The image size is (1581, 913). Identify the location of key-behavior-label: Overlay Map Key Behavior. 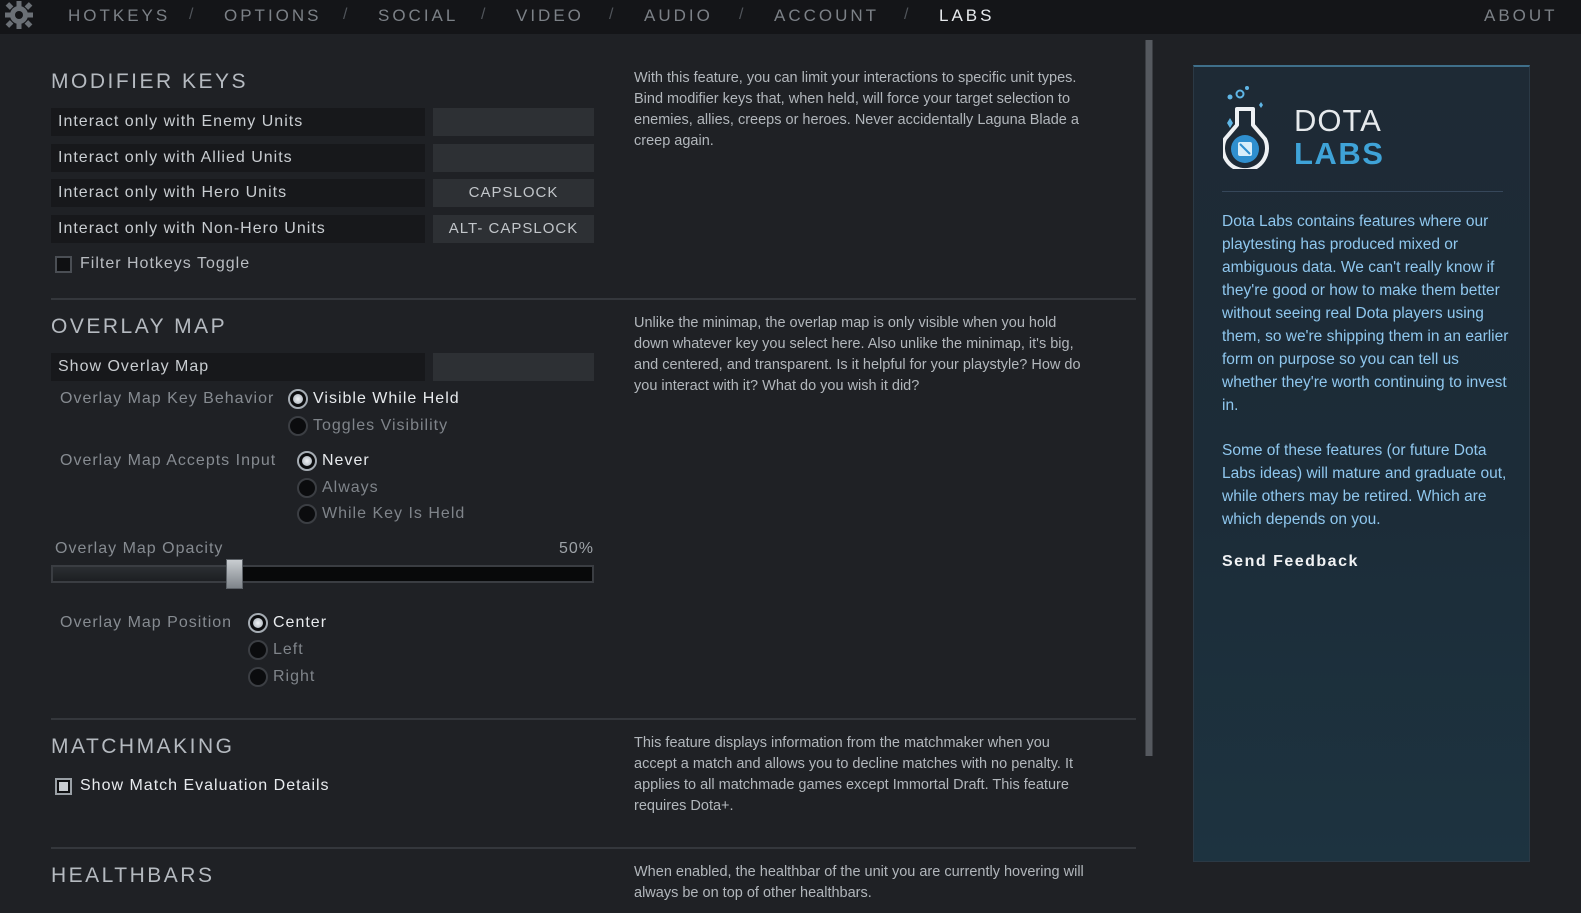
(167, 398).